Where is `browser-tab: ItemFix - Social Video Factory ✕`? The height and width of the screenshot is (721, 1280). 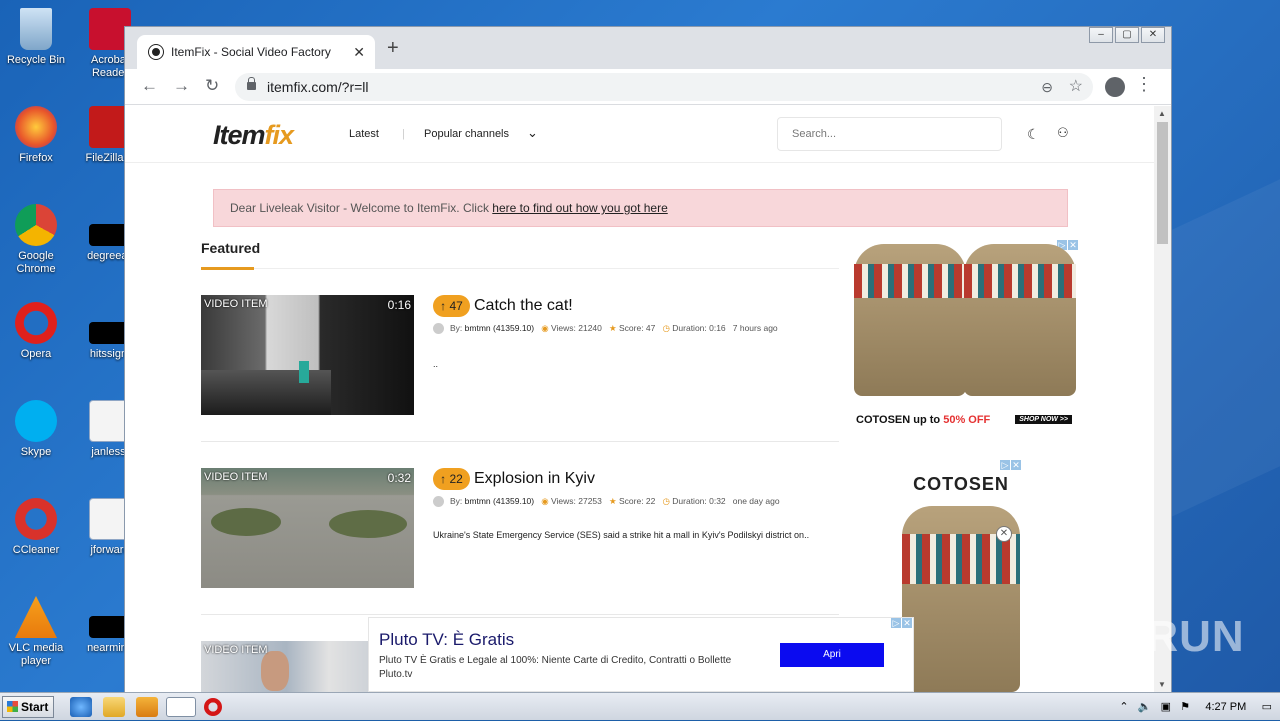 browser-tab: ItemFix - Social Video Factory ✕ is located at coordinates (256, 52).